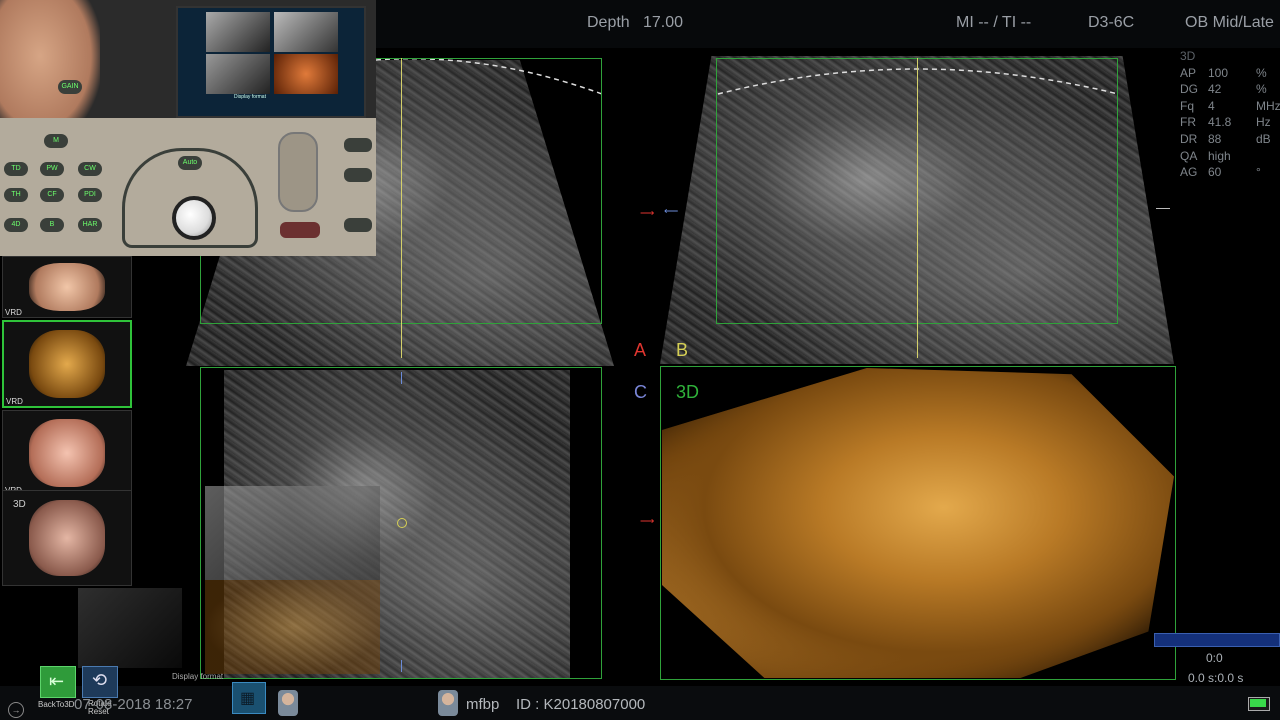  I want to click on cine-position: 0:0, so click(1214, 658).